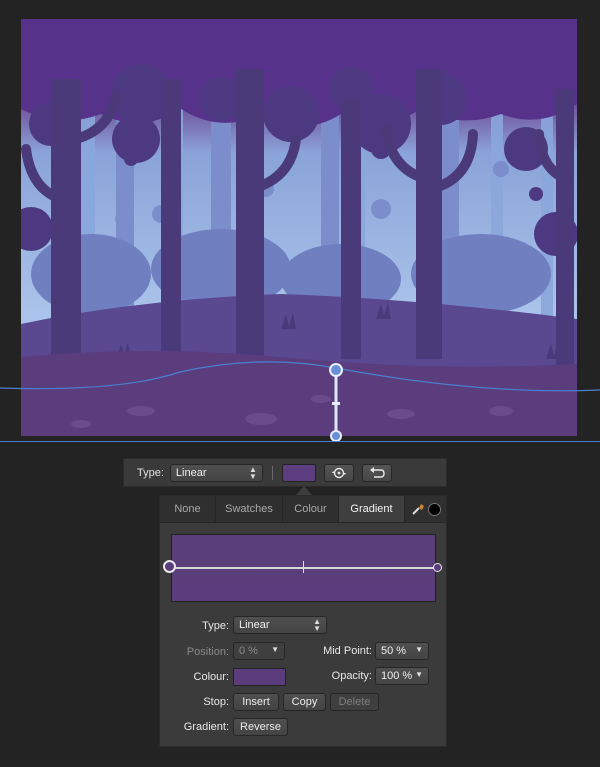 The image size is (600, 767). I want to click on tab-gradient: Gradient, so click(372, 509).